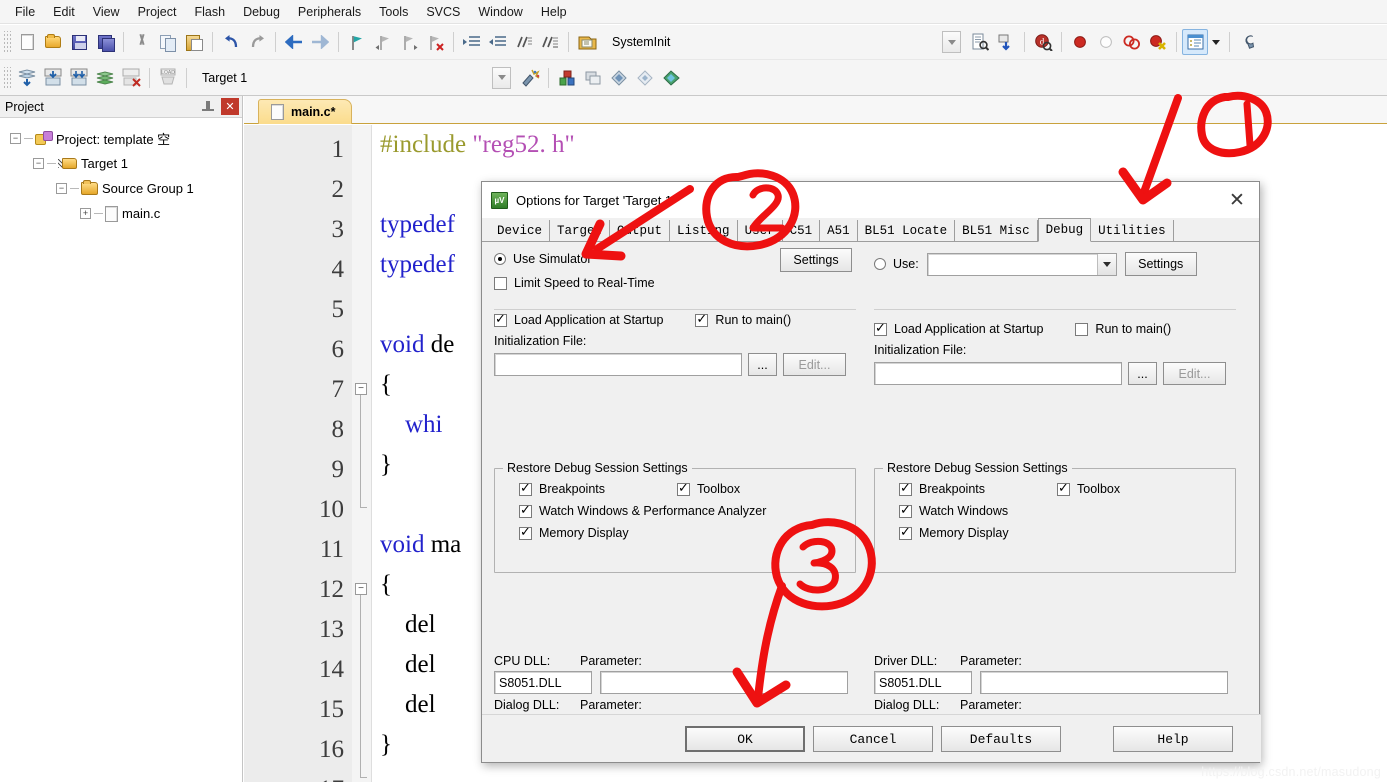 The width and height of the screenshot is (1387, 784). What do you see at coordinates (543, 682) in the screenshot?
I see `cpu-dll-input: S8051.DLL` at bounding box center [543, 682].